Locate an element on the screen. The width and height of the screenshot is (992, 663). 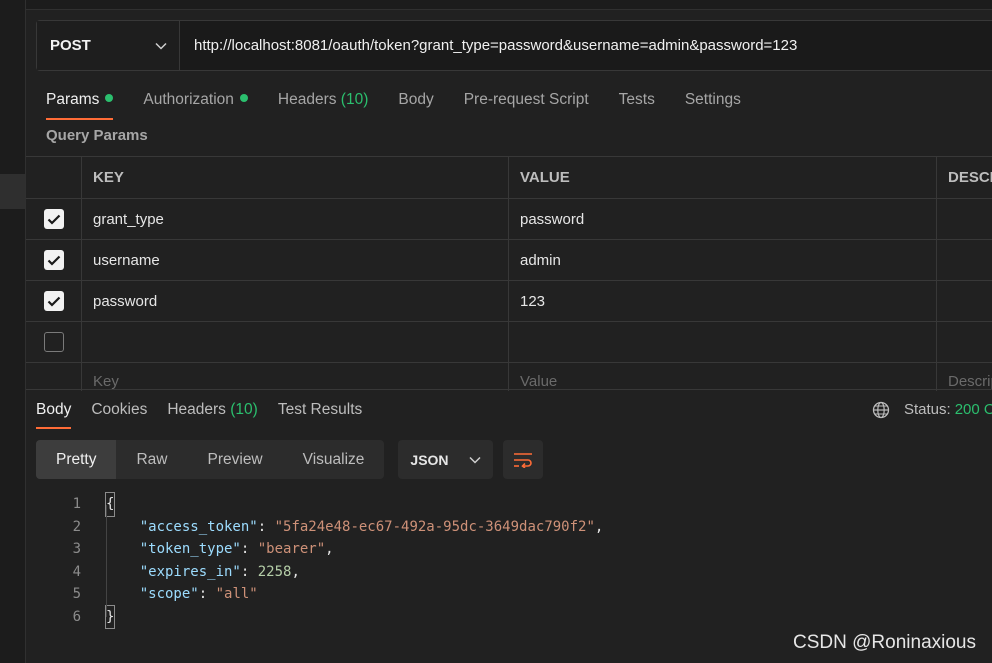
code-line: 3 "token_type": "bearer", is located at coordinates (319, 549).